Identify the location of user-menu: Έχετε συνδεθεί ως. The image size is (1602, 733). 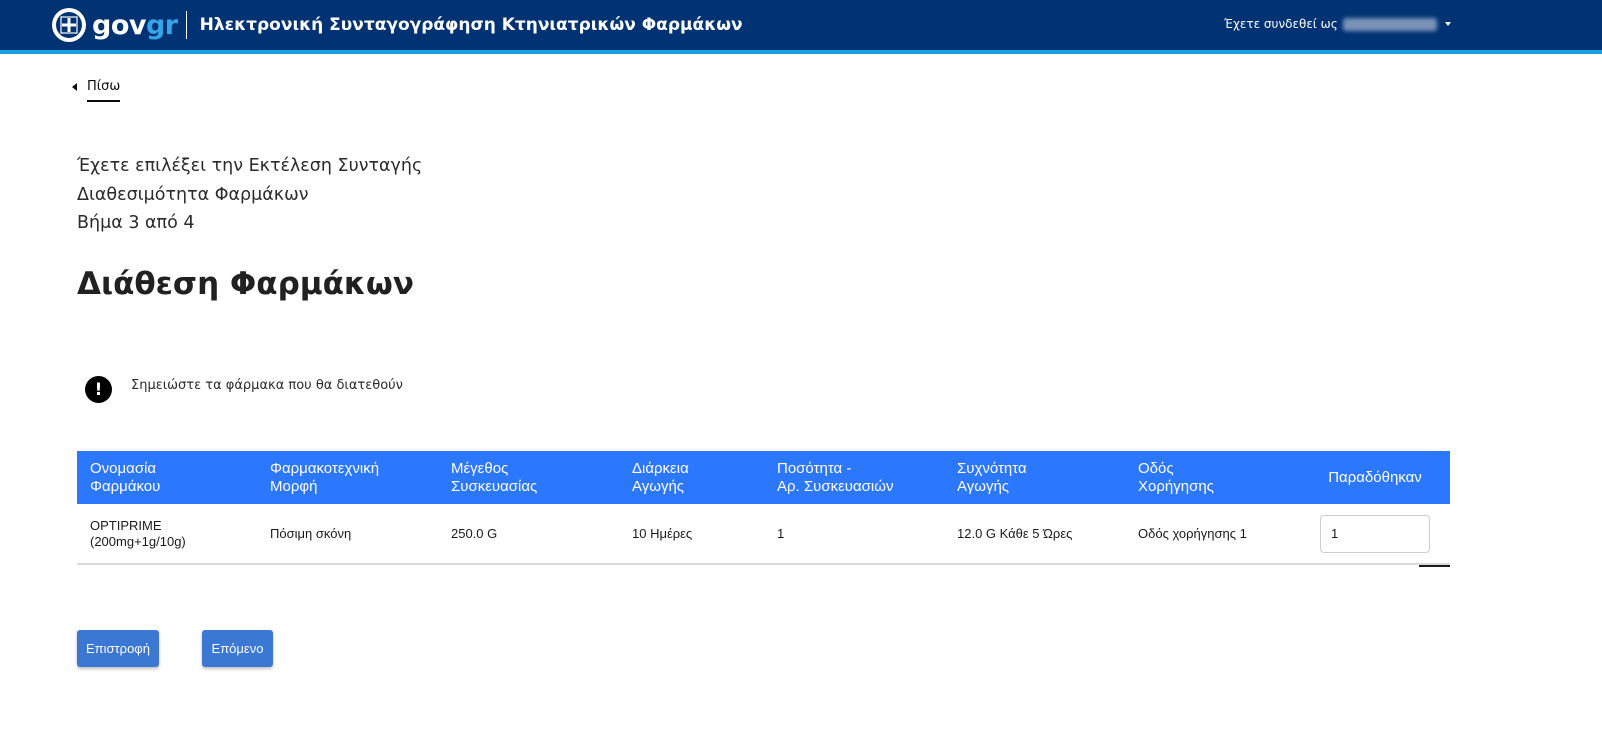
(1337, 24).